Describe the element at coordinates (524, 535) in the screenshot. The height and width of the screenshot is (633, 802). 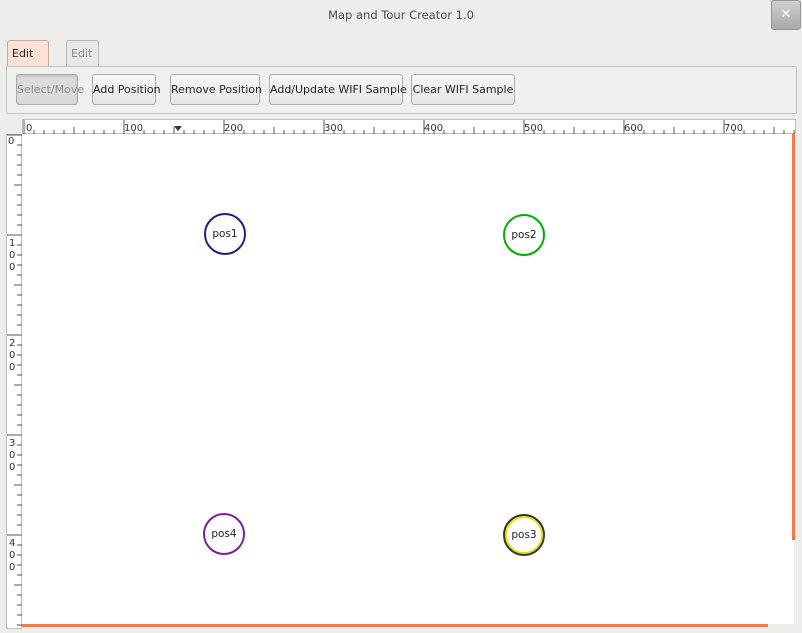
I see `position-marker-pos3: pos3` at that location.